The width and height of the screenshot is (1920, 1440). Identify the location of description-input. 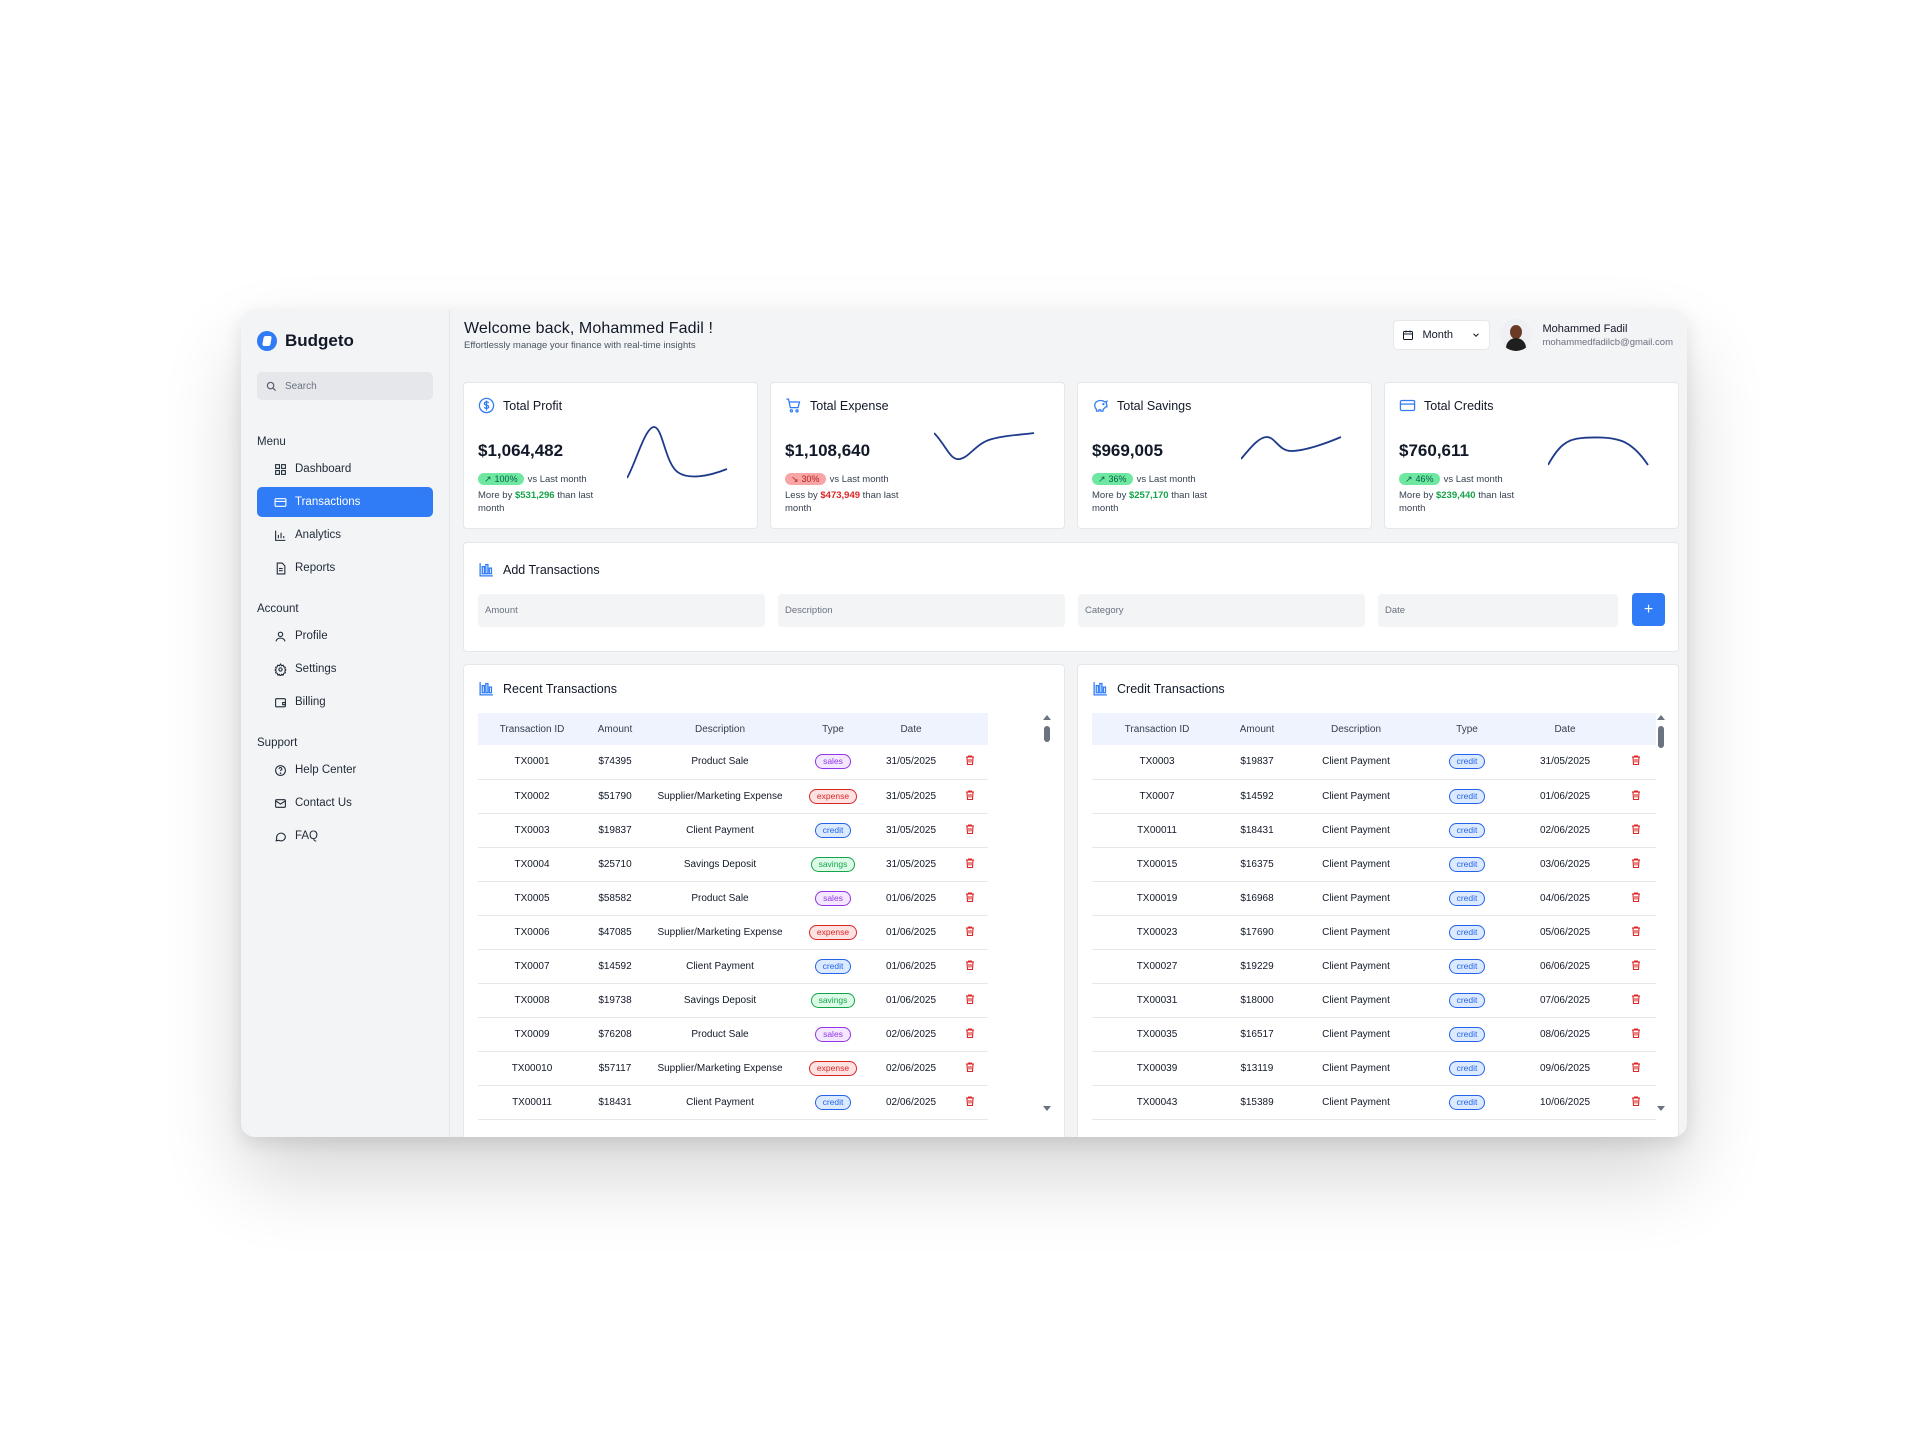
(921, 610).